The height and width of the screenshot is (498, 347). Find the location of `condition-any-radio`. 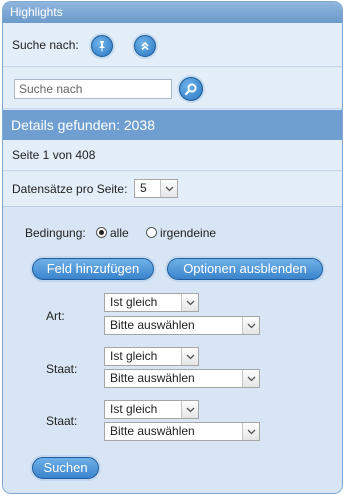

condition-any-radio is located at coordinates (151, 232).